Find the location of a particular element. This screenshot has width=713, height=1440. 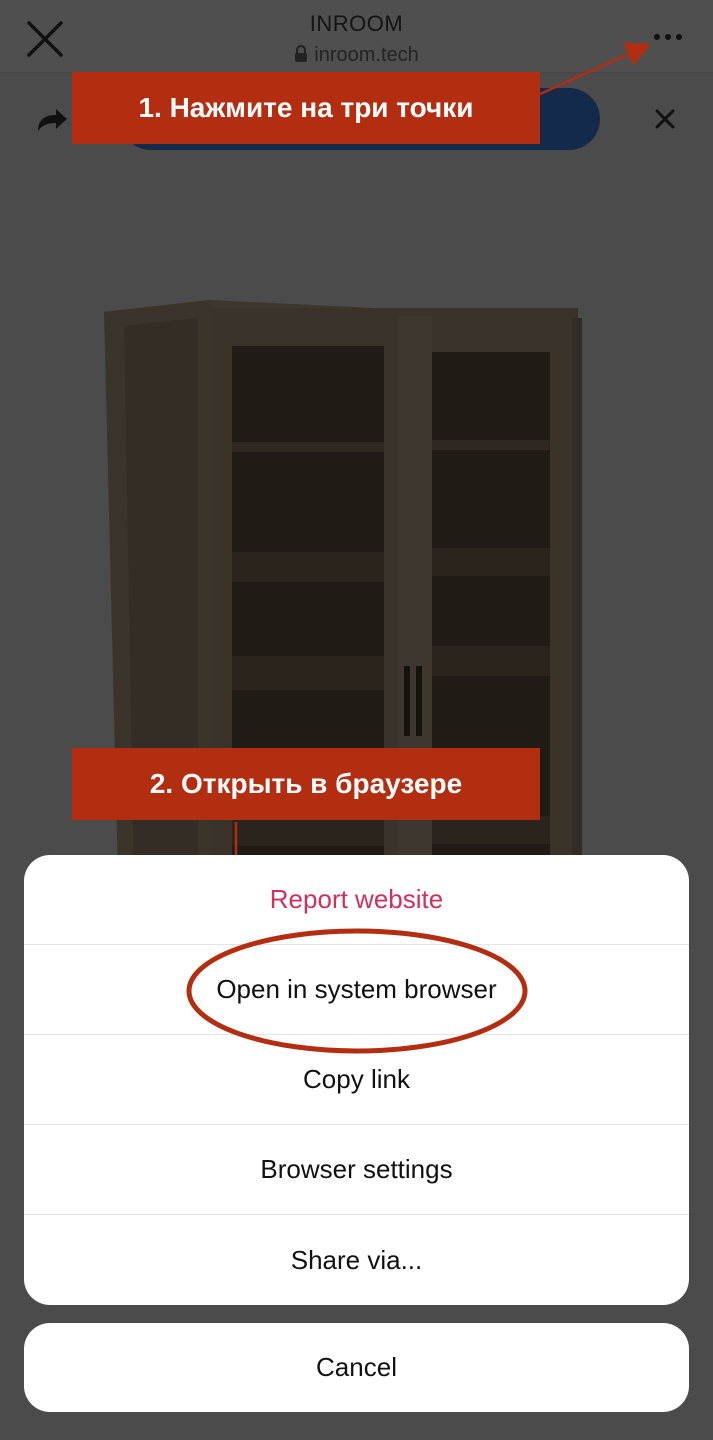

step-1-annotation: 1. Нажмите на три точки is located at coordinates (306, 108).